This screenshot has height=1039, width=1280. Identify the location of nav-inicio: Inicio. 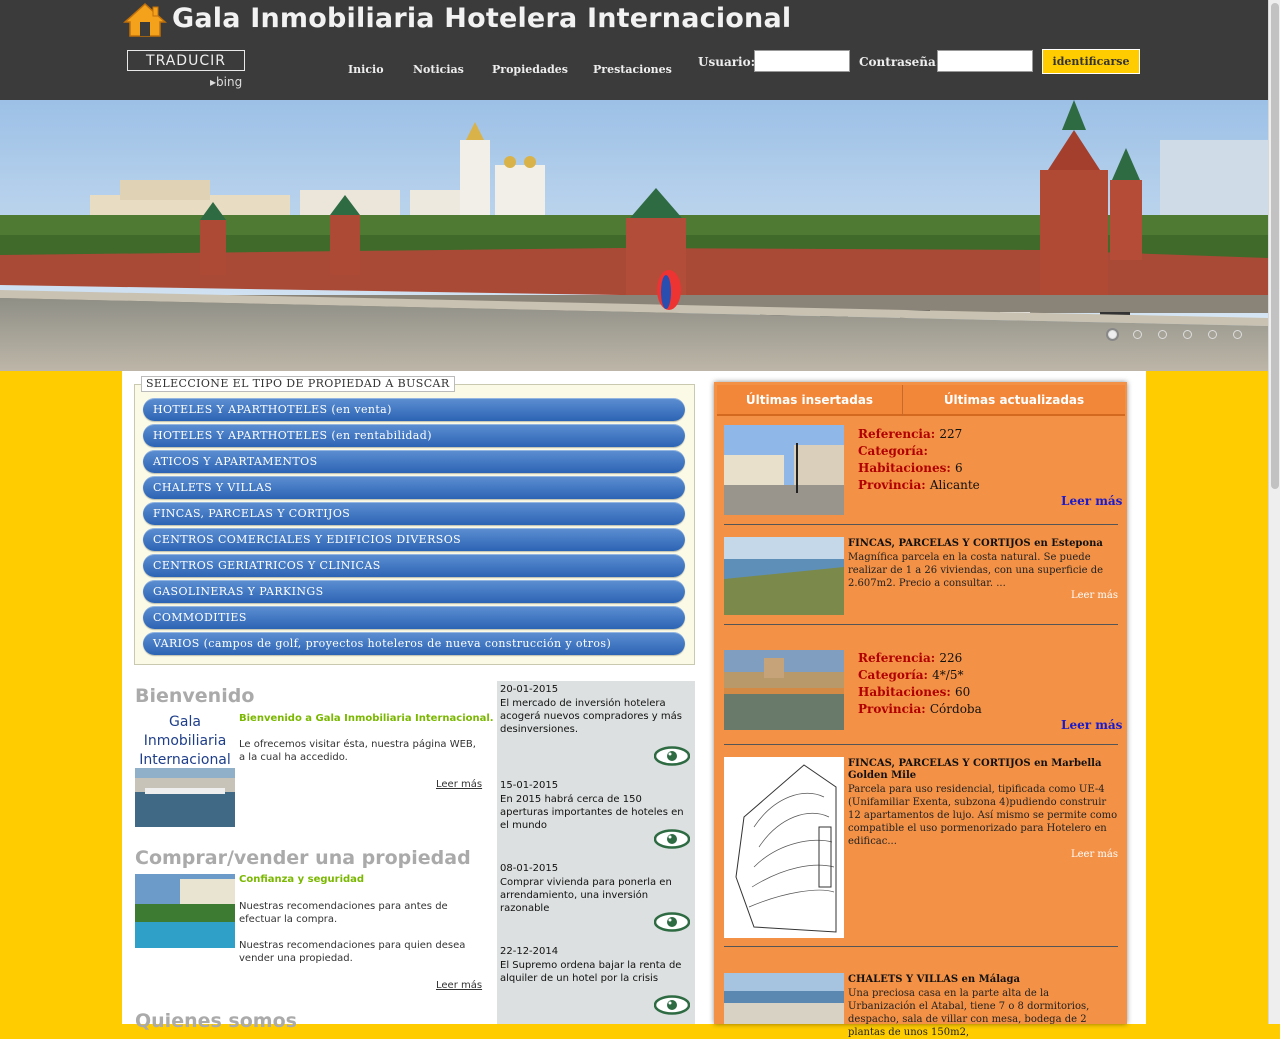
(366, 69).